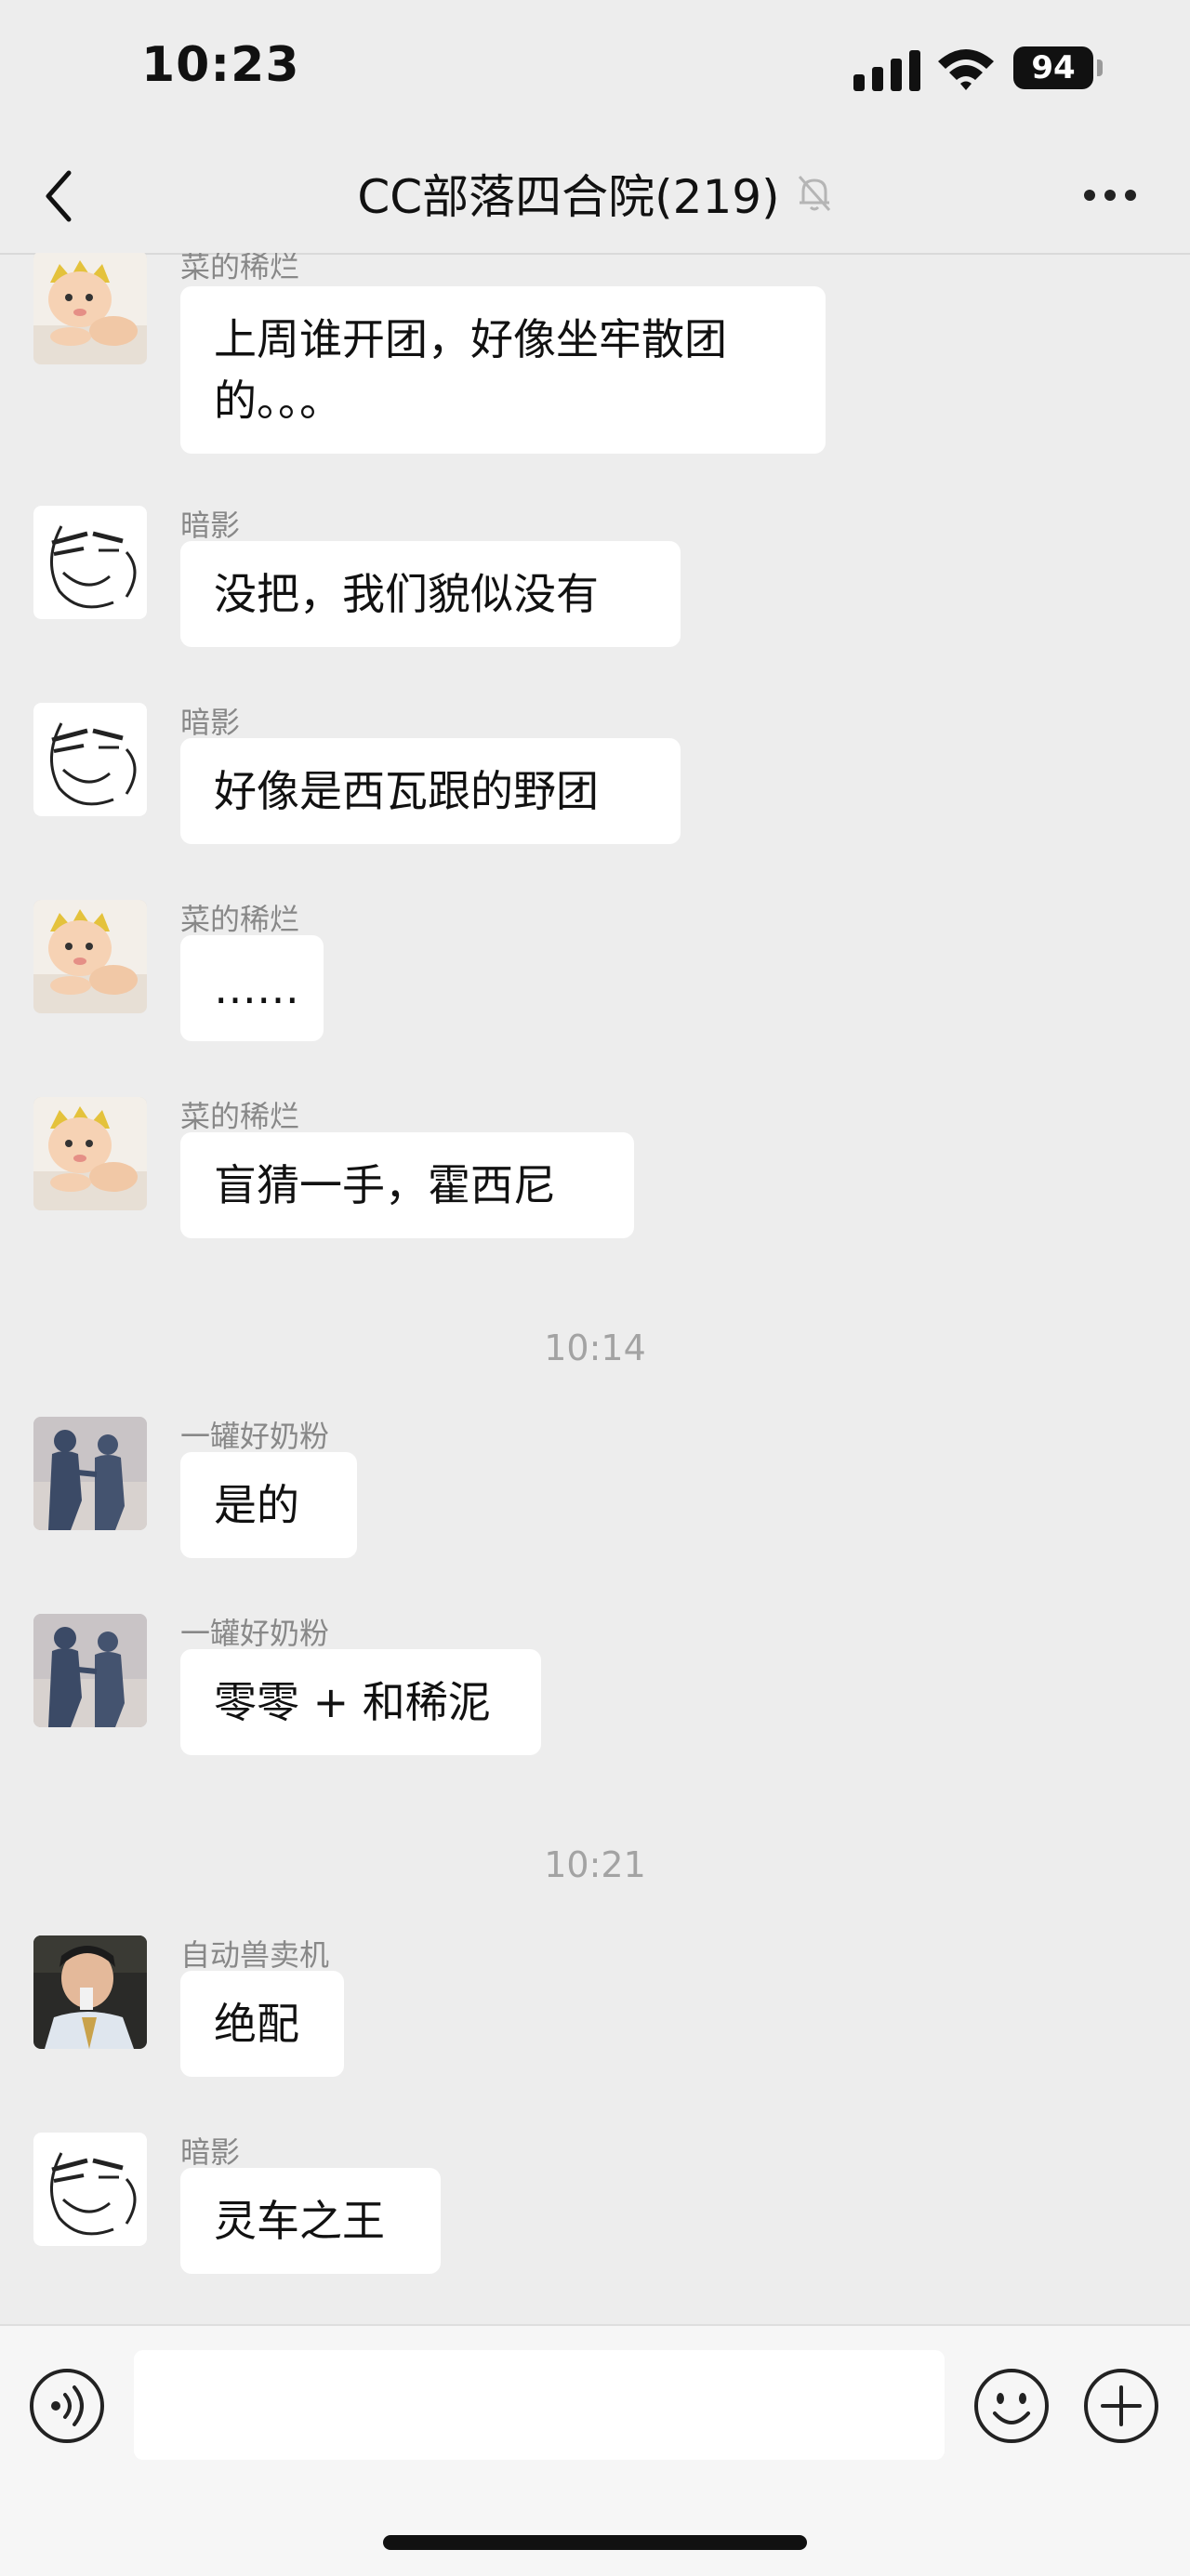  I want to click on emoji-icon, so click(1011, 2406).